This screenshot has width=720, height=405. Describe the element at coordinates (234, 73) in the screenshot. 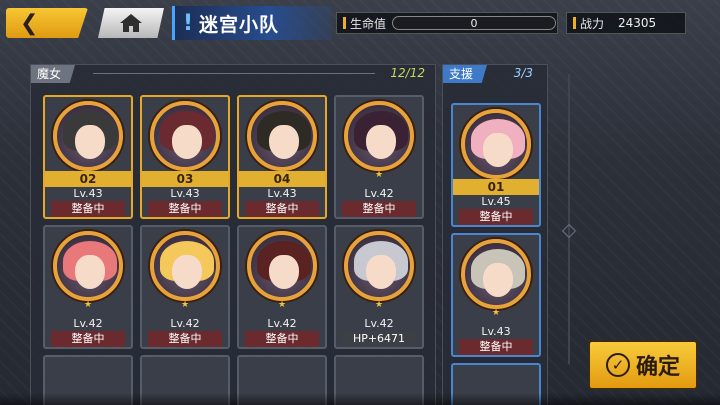

I see `witches-divider-line` at that location.